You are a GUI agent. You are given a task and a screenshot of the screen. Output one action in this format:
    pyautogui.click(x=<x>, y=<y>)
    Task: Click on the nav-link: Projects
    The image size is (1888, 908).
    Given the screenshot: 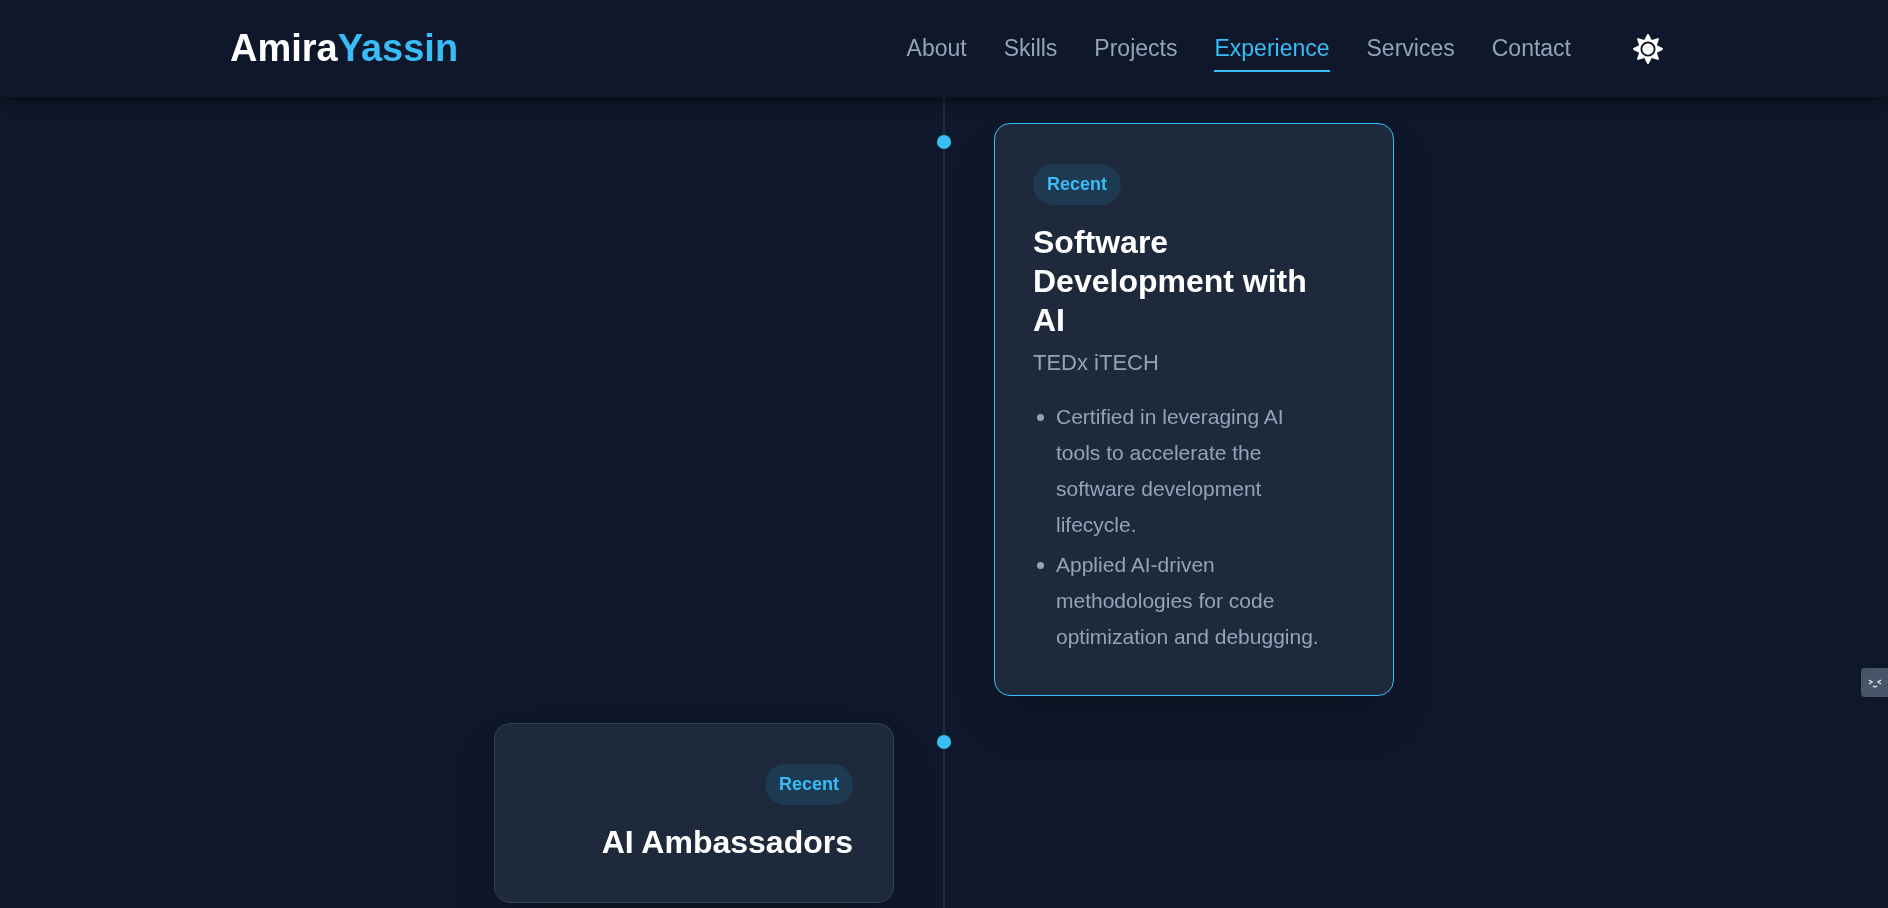 What is the action you would take?
    pyautogui.click(x=1136, y=48)
    